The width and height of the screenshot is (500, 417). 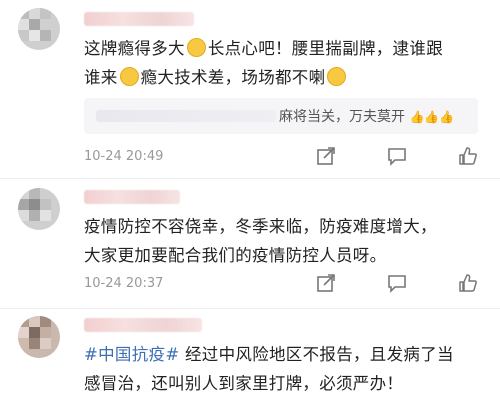 I want to click on reply-text: 麻将当关，万夫莫开 👍👍👍, so click(x=367, y=117).